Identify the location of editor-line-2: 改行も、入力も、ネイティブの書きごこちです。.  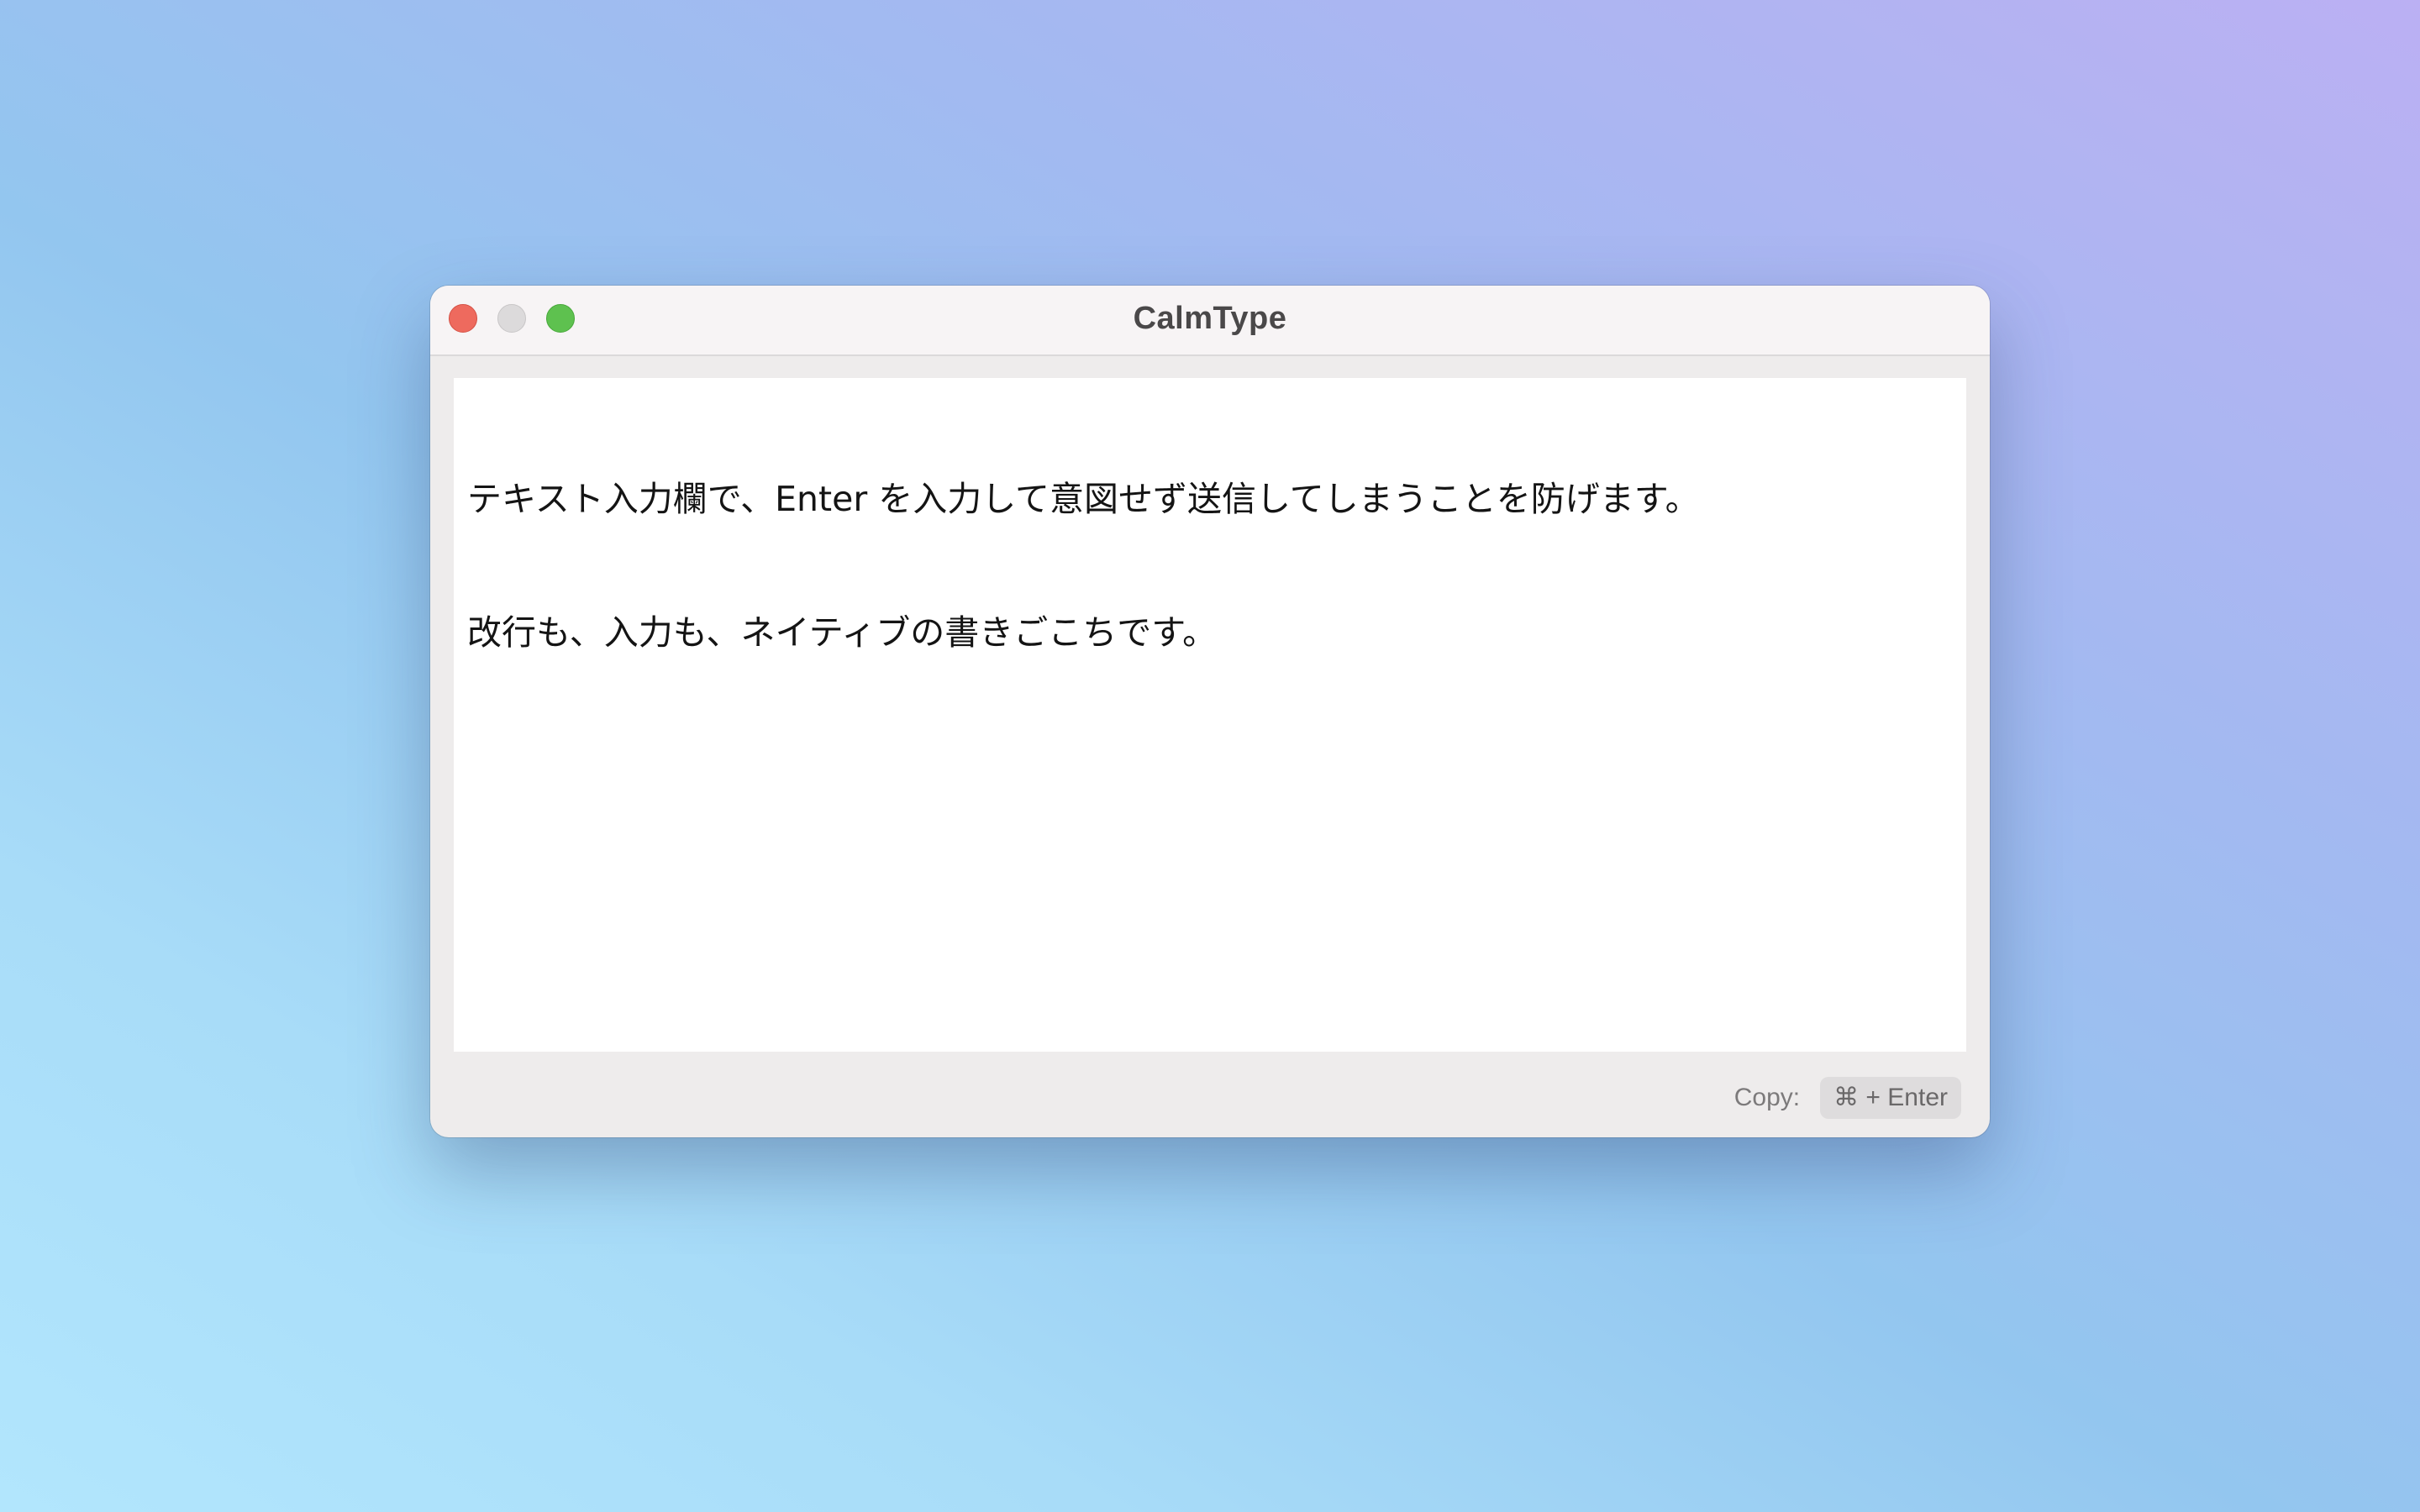
(842, 632).